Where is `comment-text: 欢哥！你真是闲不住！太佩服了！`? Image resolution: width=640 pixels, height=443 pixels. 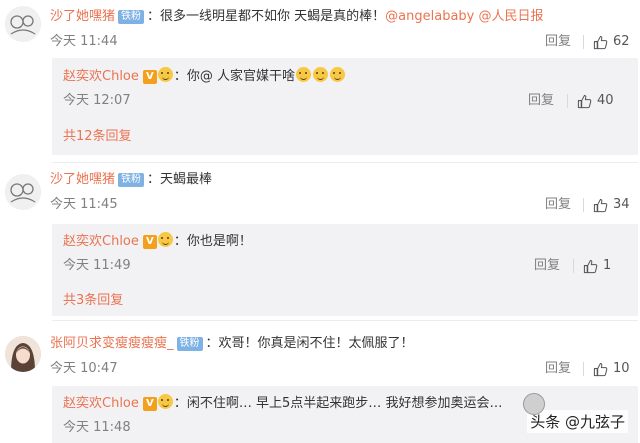
comment-text: 欢哥！你真是闲不住！太佩服了！ is located at coordinates (316, 343).